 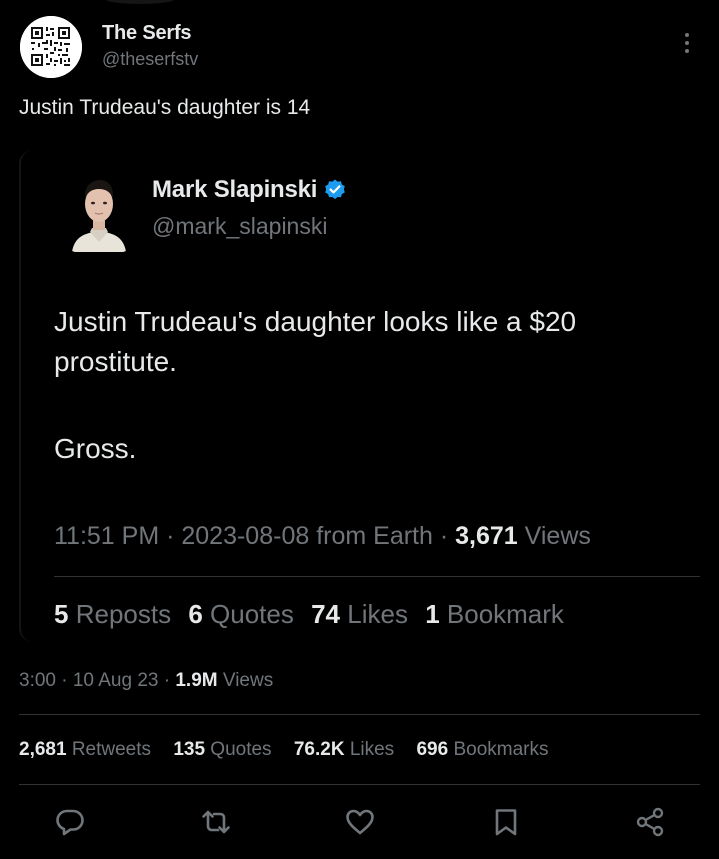 I want to click on tweet-timestamp: 3:00 · 10 Aug 23 ·, so click(x=97, y=680).